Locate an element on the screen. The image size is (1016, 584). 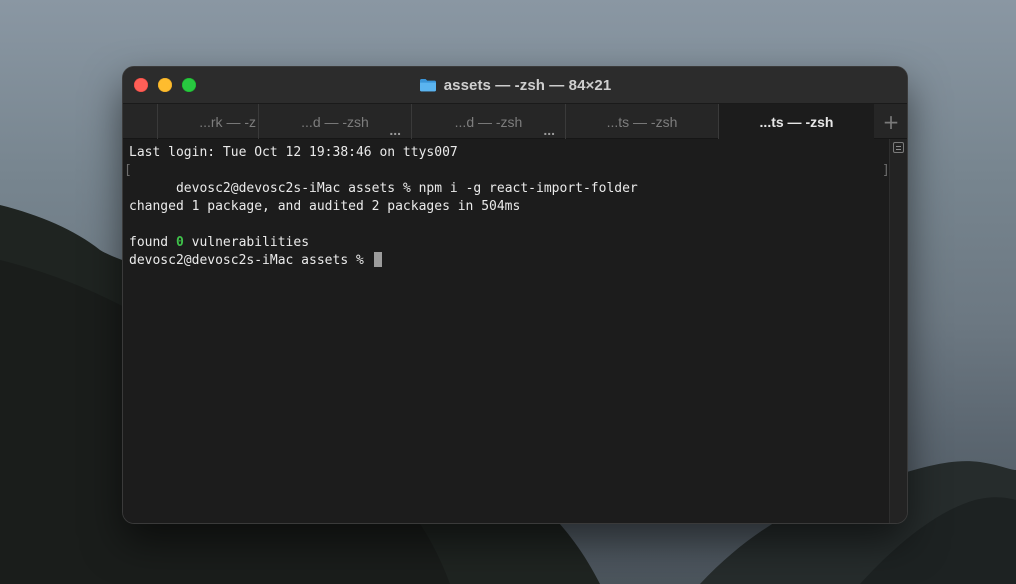
found-prefix: found is located at coordinates (152, 242).